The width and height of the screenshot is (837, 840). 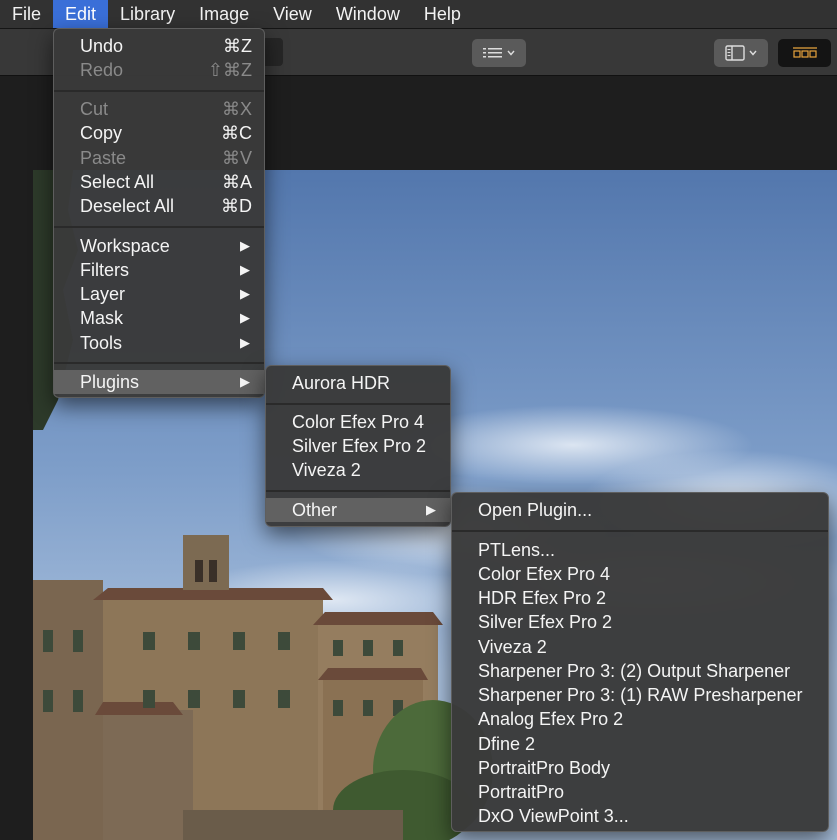 I want to click on sidebar-layout-icon, so click(x=735, y=53).